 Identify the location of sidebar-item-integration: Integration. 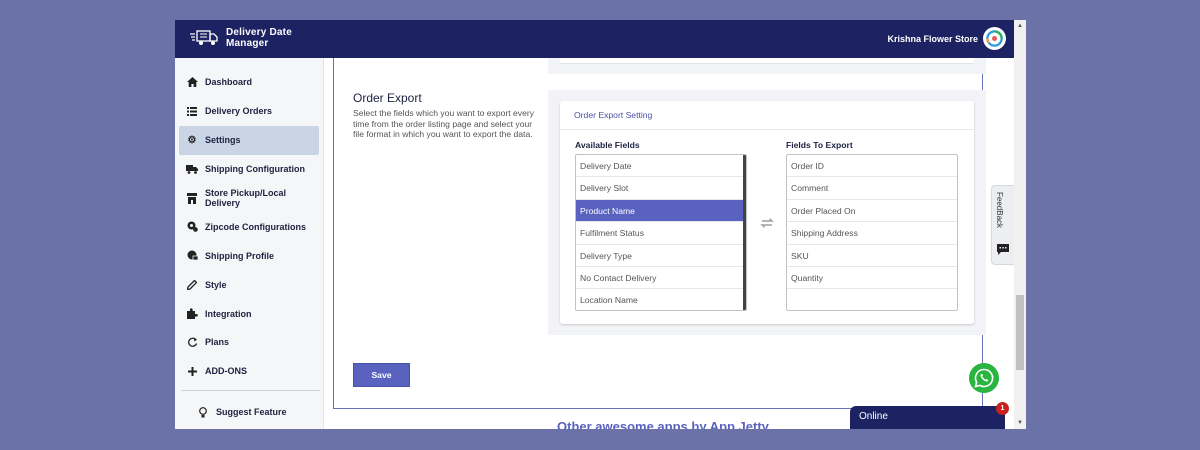
(249, 313).